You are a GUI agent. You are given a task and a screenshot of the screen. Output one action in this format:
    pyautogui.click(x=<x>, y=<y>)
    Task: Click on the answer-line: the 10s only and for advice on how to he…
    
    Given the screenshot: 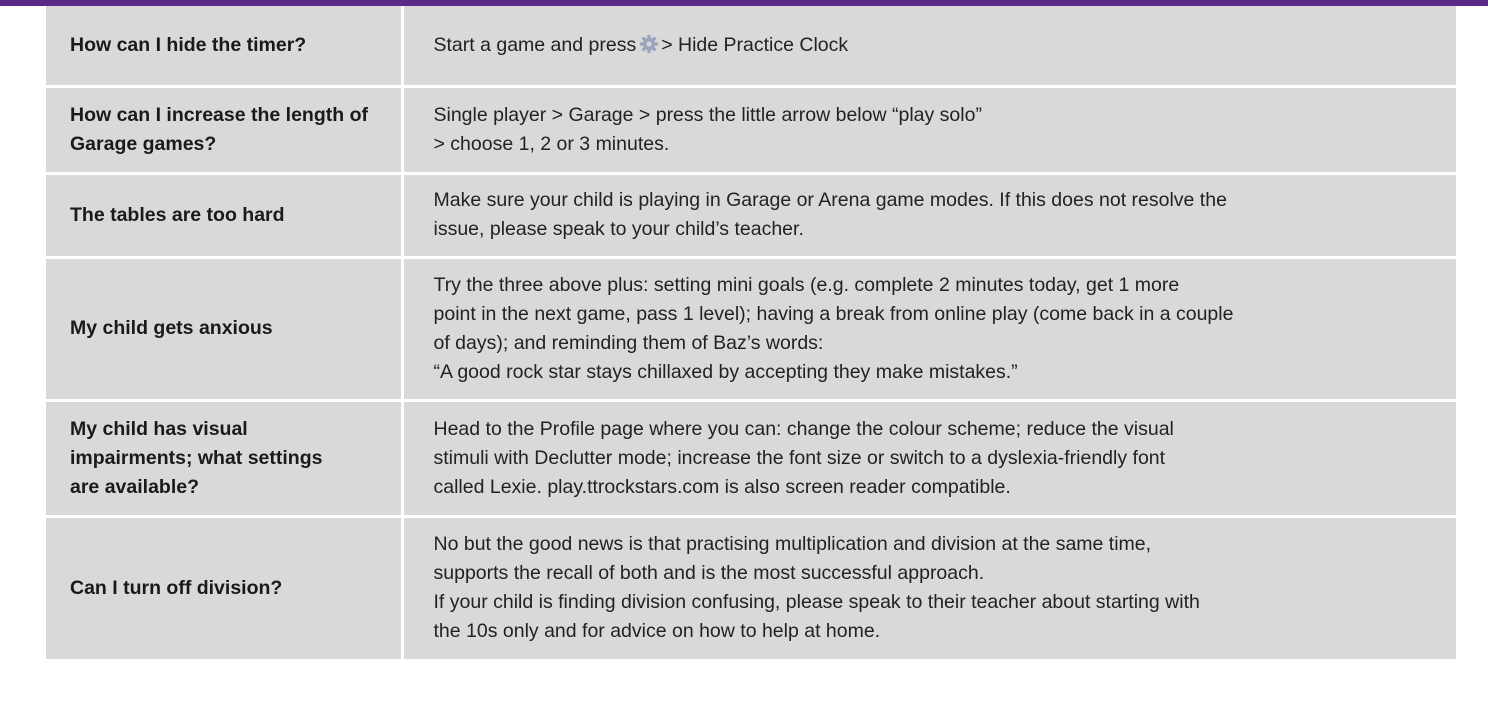 What is the action you would take?
    pyautogui.click(x=657, y=631)
    